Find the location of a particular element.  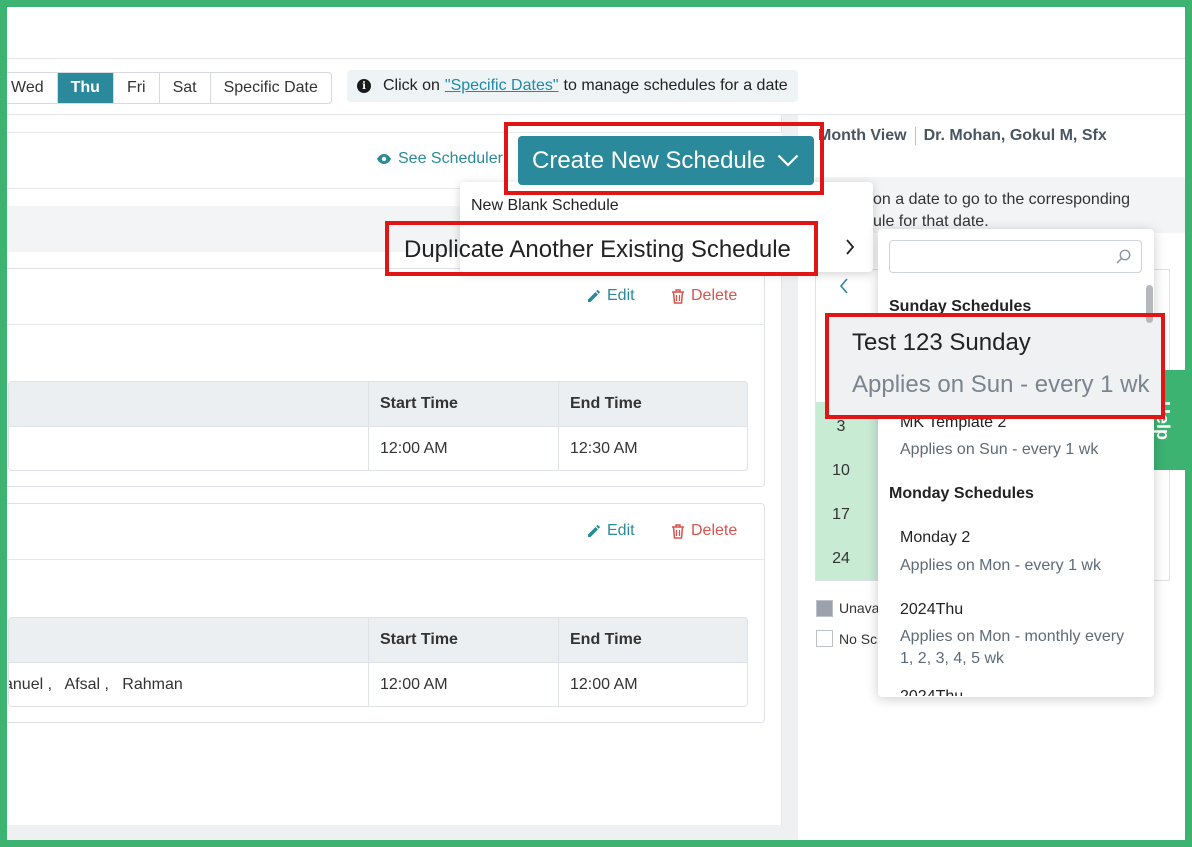

legend-unavailable-swatch is located at coordinates (824, 608).